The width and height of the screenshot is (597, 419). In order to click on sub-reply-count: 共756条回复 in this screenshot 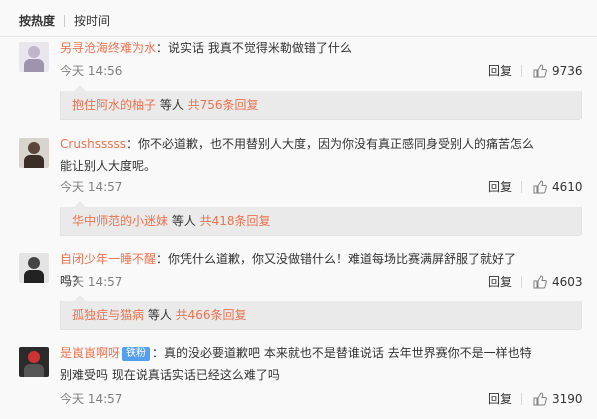, I will do `click(223, 105)`.